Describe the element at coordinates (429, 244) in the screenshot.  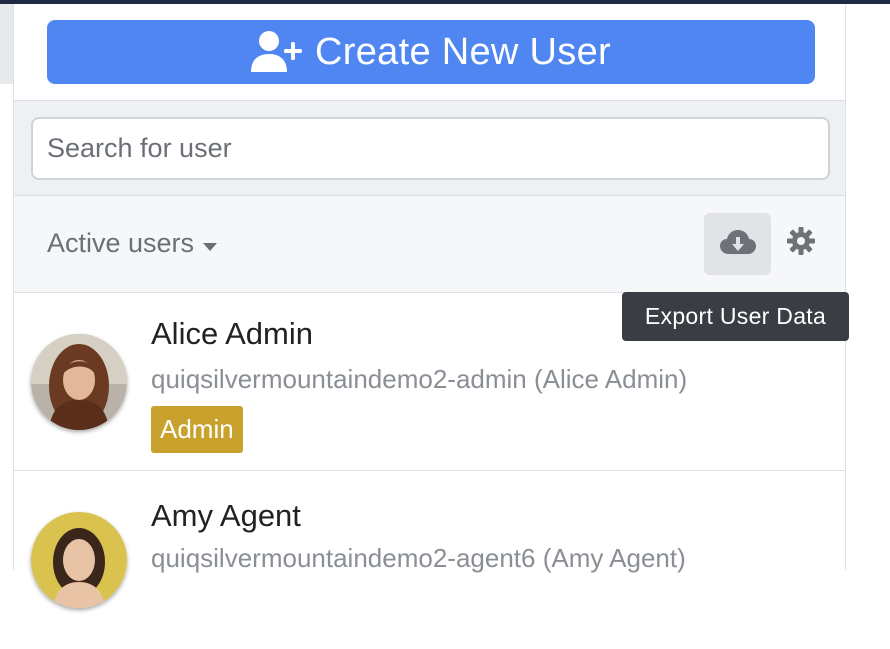
I see `filter-bar: Active users` at that location.